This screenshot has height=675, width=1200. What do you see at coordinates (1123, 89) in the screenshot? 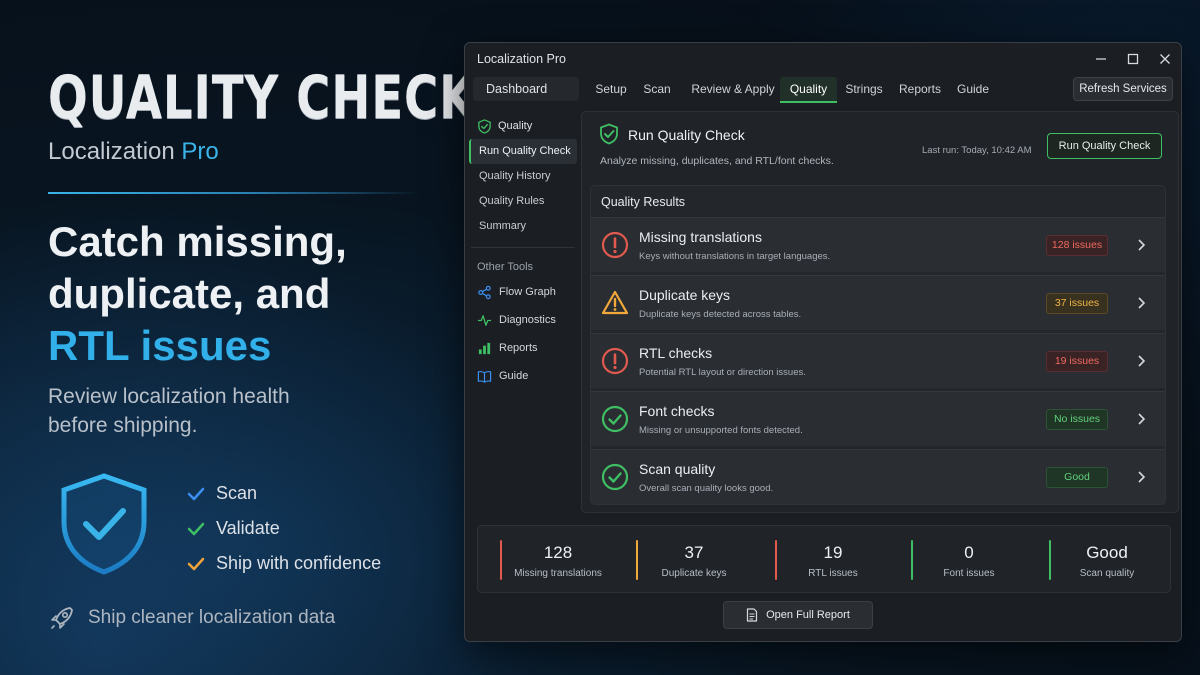
I see `refresh-services-button: Refresh Services` at bounding box center [1123, 89].